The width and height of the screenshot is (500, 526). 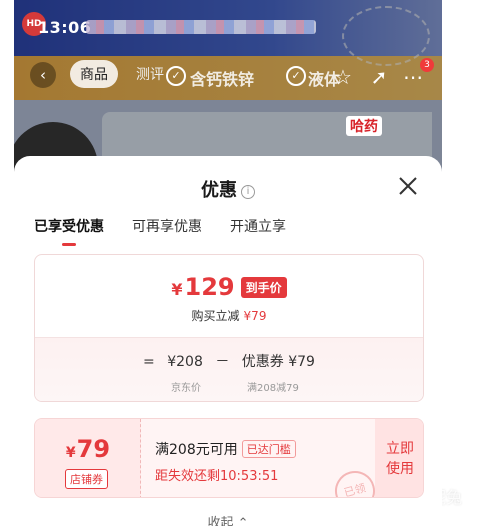 What do you see at coordinates (222, 362) in the screenshot?
I see `formula-minus: －` at bounding box center [222, 362].